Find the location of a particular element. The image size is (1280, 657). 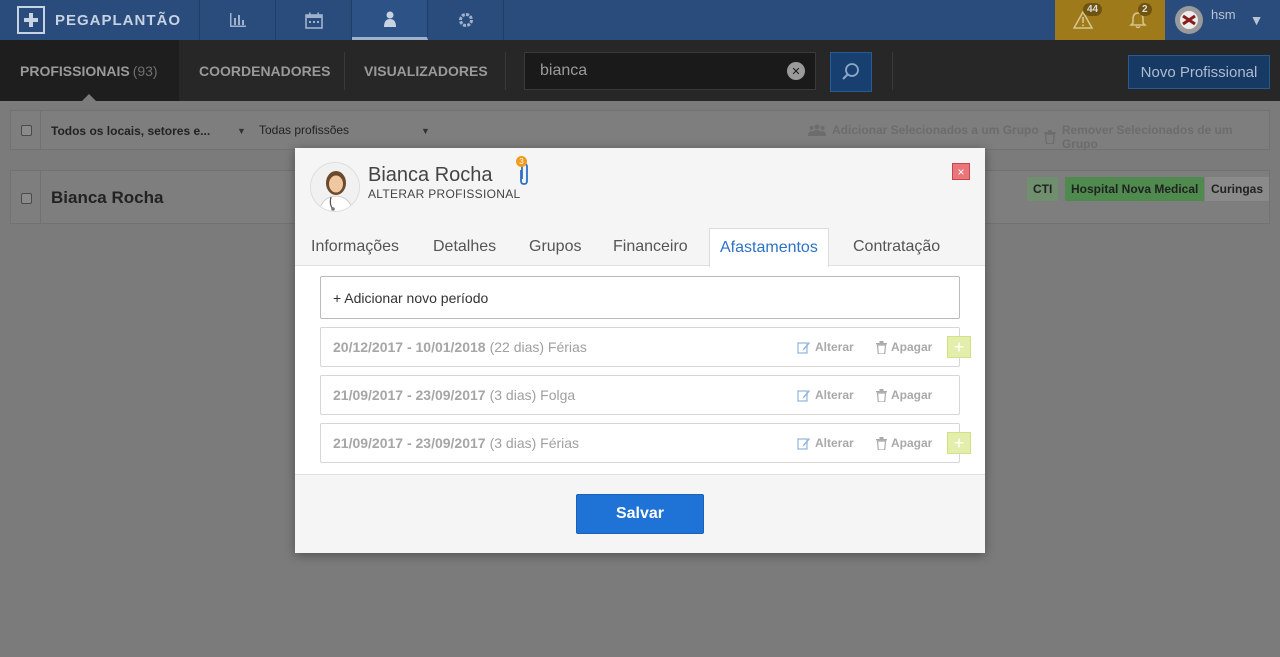

warnings-button: 44 is located at coordinates (1082, 20).